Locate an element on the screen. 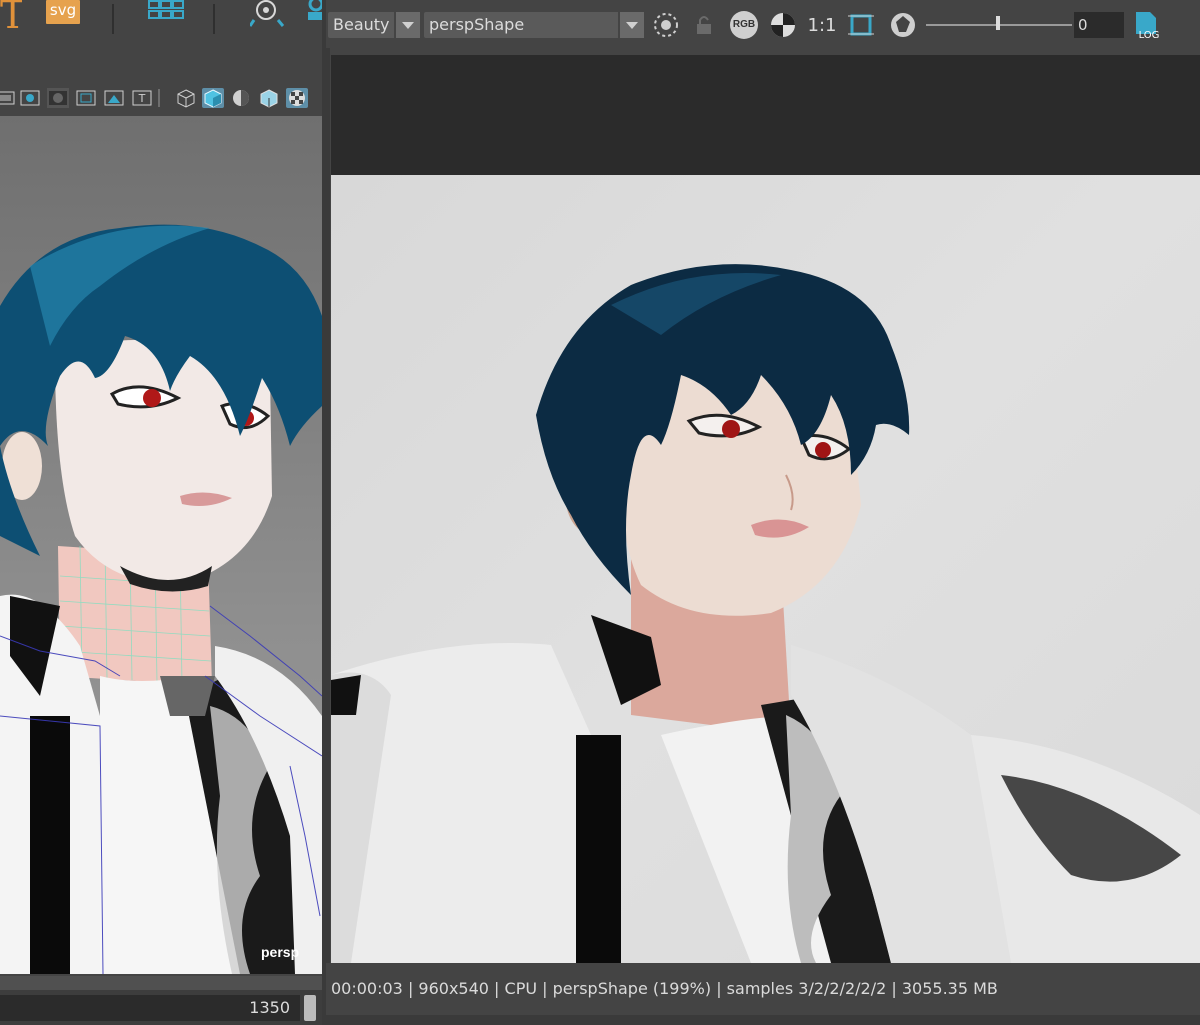  safe-title-icon: T is located at coordinates (142, 98).